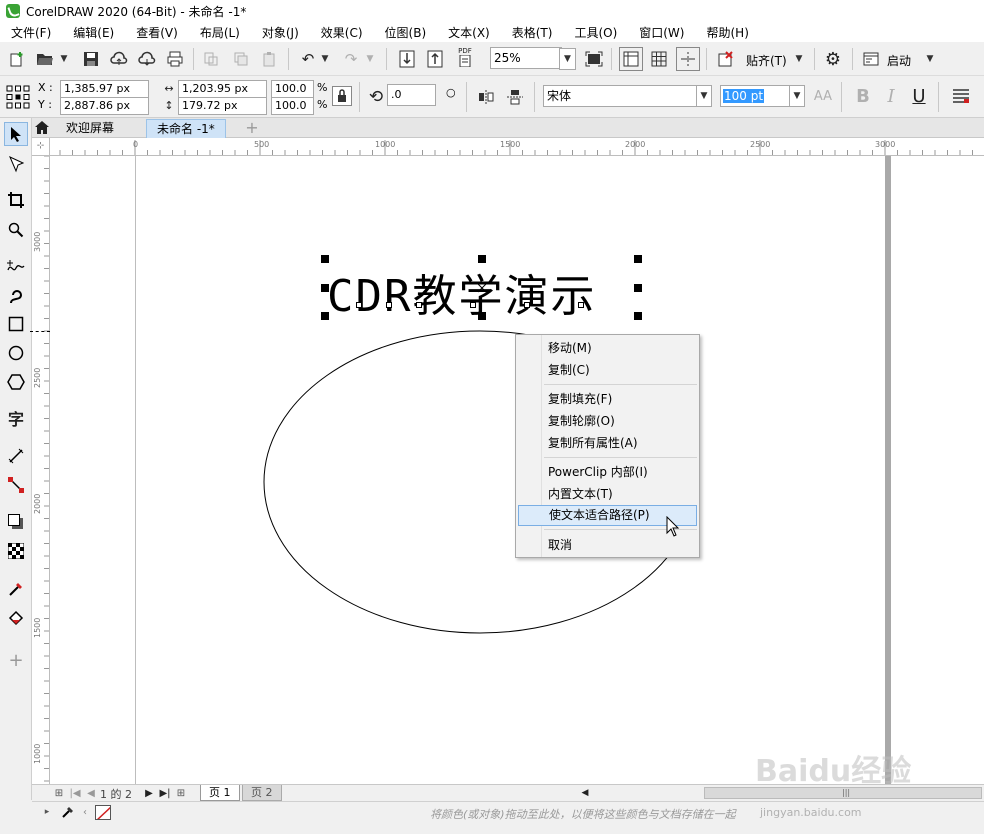 Image resolution: width=984 pixels, height=834 pixels. I want to click on drop-shadow-tool-icon, so click(16, 522).